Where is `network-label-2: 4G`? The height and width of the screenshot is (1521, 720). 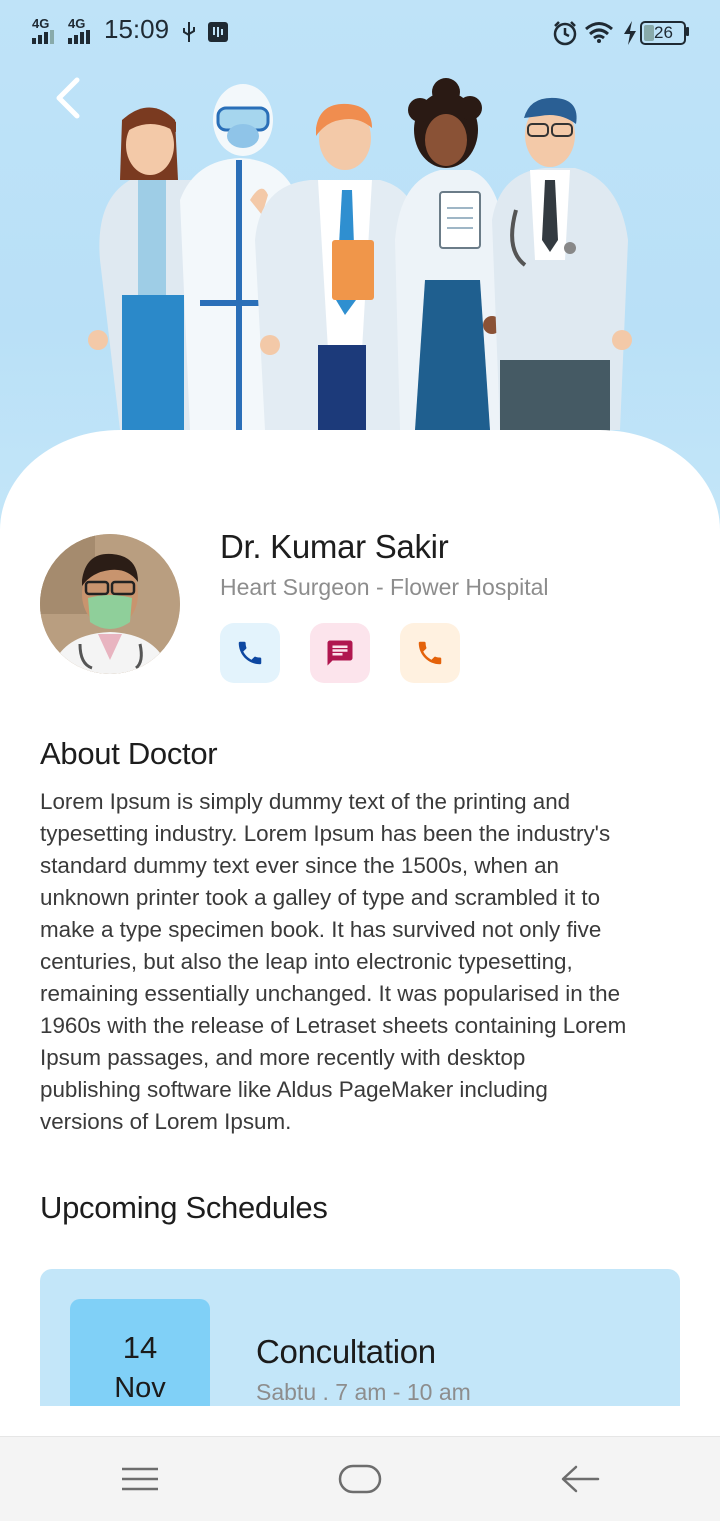
network-label-2: 4G is located at coordinates (77, 23).